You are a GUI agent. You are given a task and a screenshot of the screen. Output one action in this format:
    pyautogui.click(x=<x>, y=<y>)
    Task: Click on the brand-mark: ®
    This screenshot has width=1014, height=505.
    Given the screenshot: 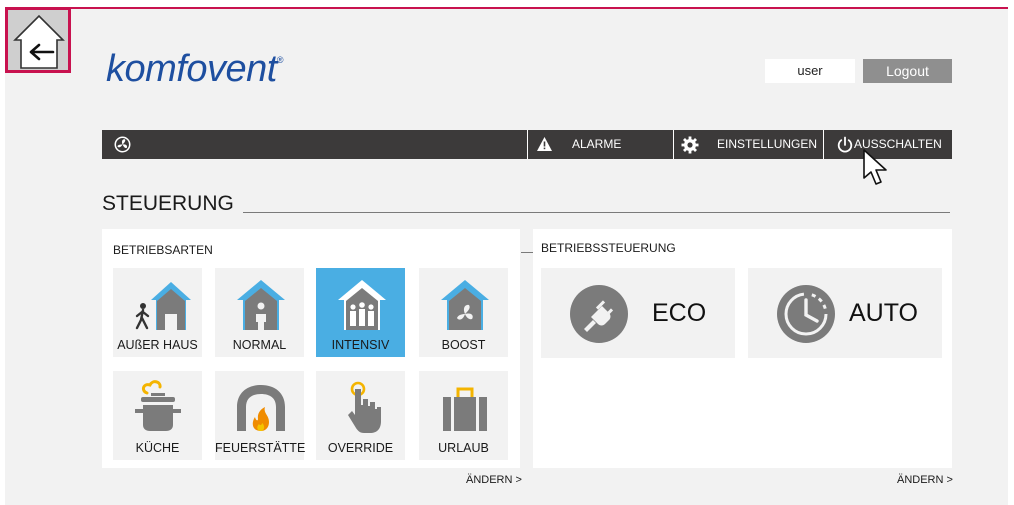 What is the action you would take?
    pyautogui.click(x=280, y=60)
    